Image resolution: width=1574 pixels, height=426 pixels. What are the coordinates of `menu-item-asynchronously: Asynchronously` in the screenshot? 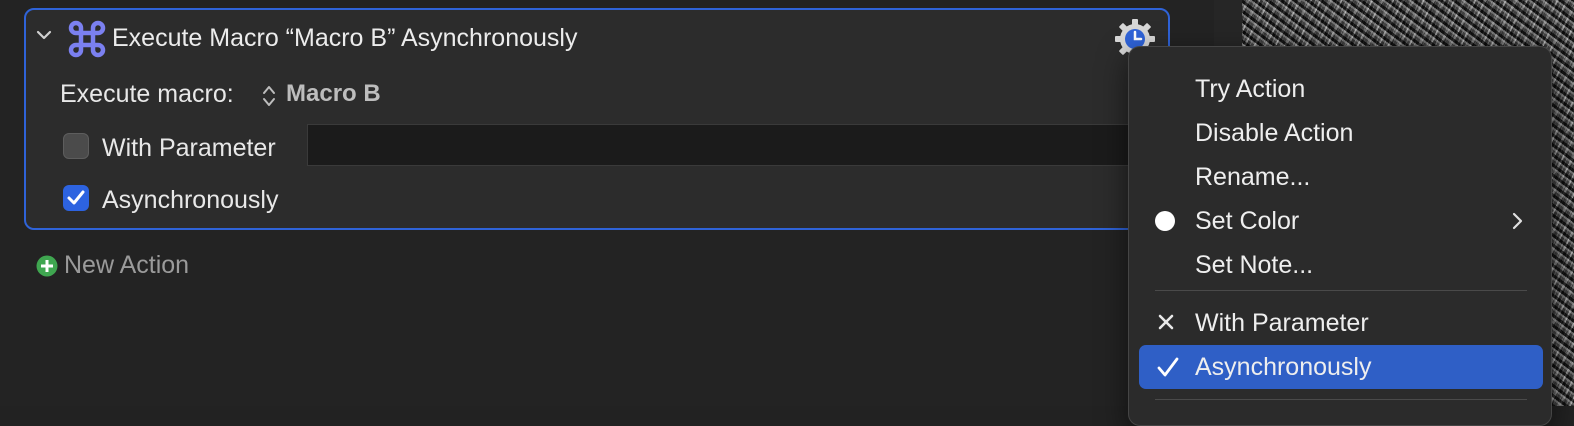 It's located at (1341, 367).